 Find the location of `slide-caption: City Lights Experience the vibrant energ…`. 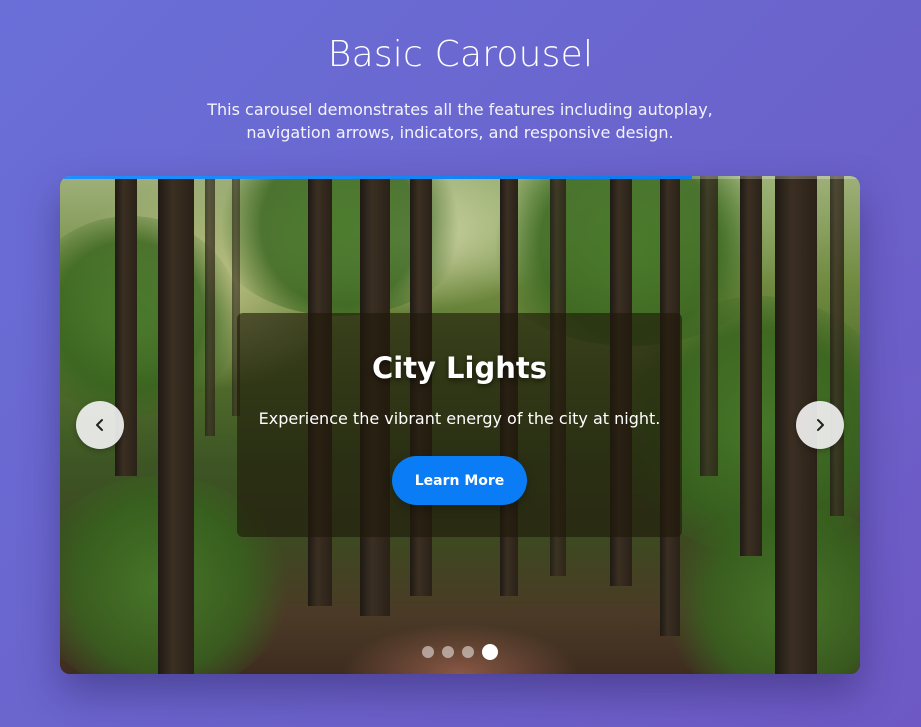

slide-caption: City Lights Experience the vibrant energ… is located at coordinates (459, 425).